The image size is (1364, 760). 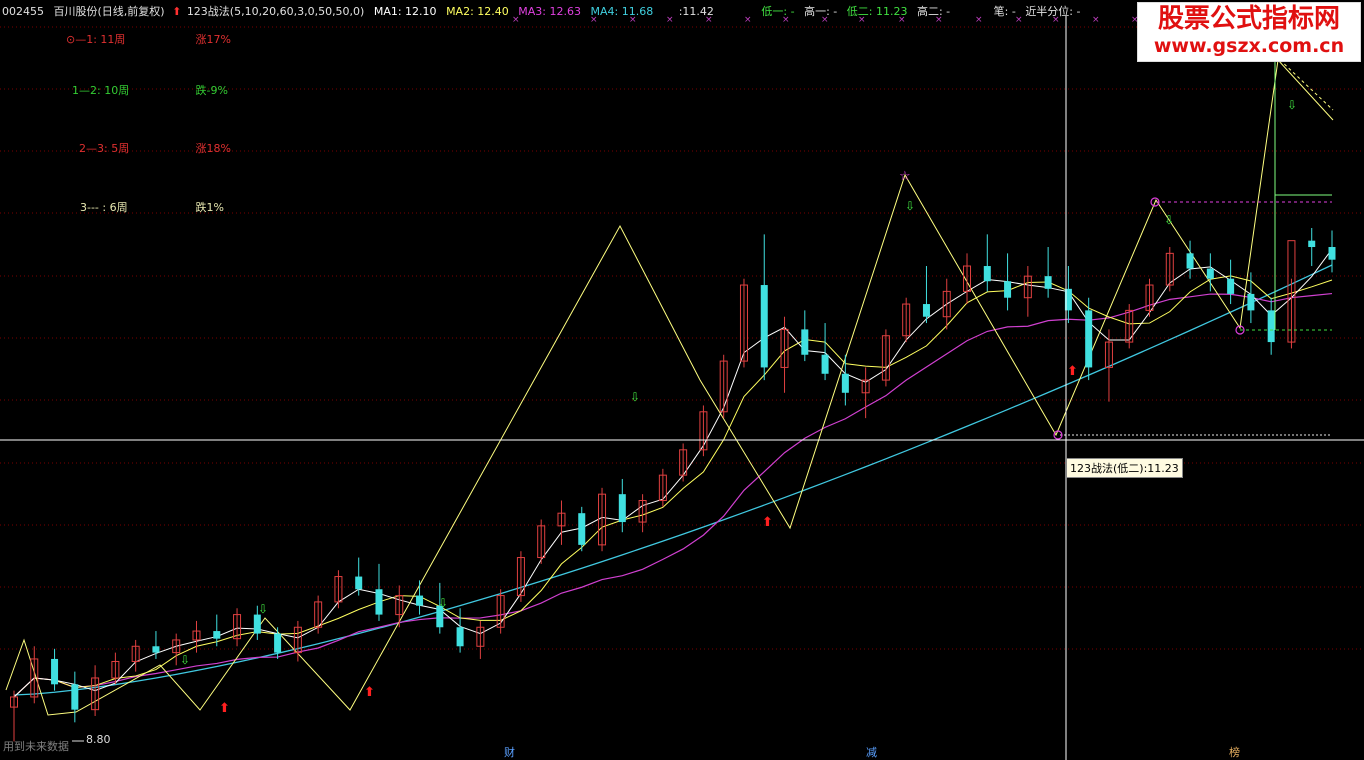 I want to click on x-mark-1: 财, so click(x=509, y=752).